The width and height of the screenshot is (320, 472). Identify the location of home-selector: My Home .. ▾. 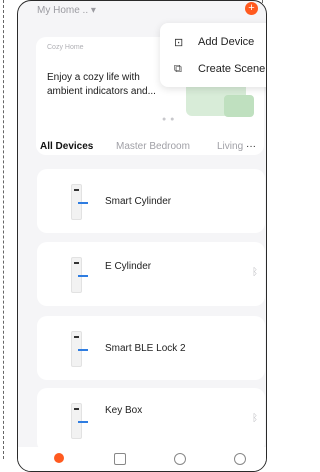
(66, 10).